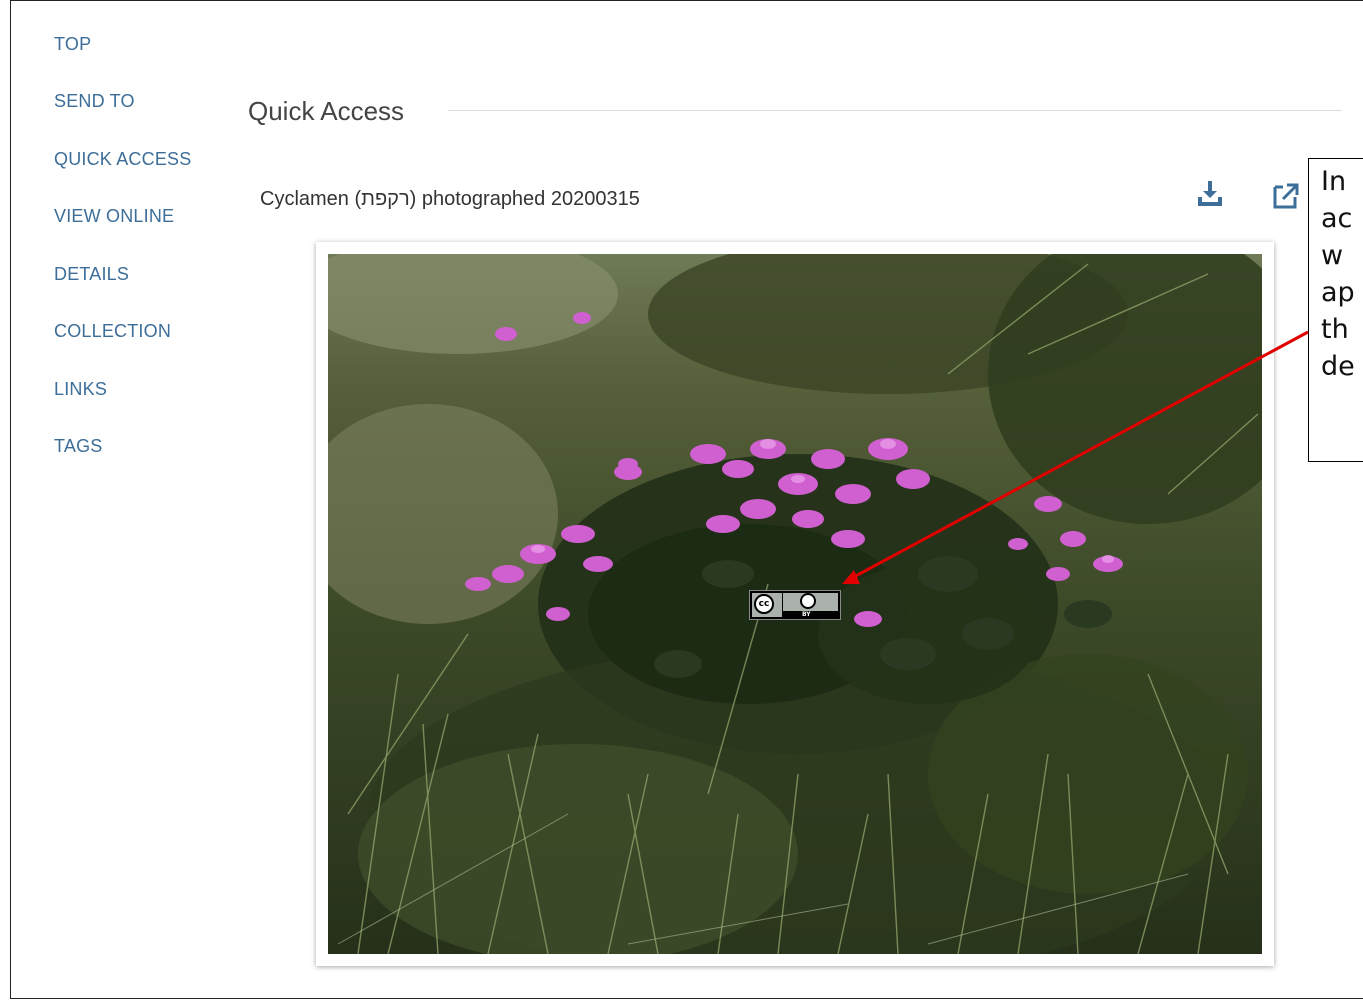 This screenshot has height=1001, width=1363. Describe the element at coordinates (895, 110) in the screenshot. I see `section-divider` at that location.